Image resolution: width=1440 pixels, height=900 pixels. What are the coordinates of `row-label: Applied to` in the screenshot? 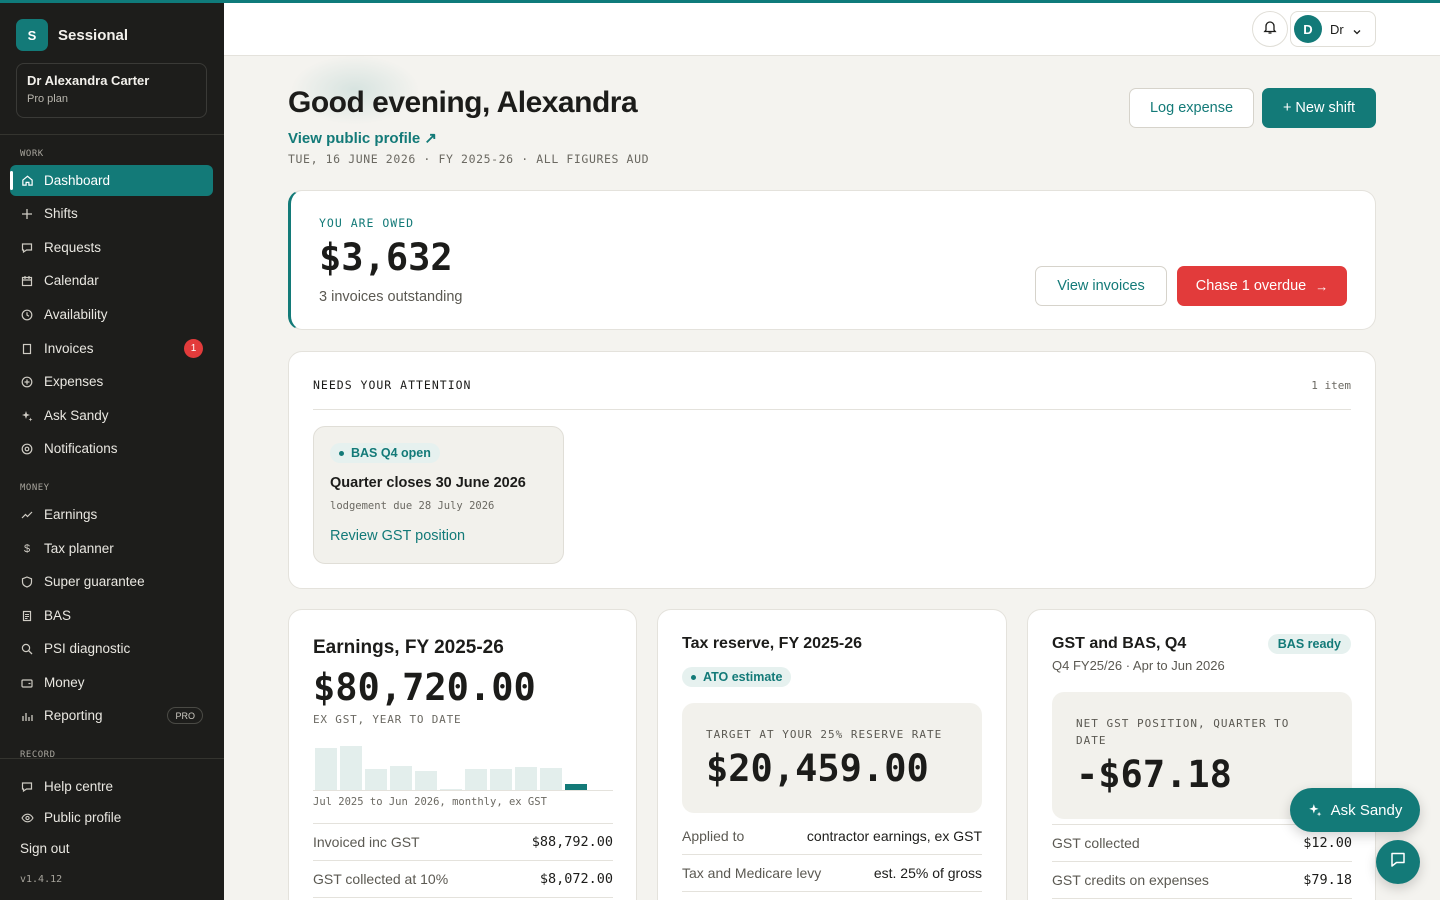 It's located at (713, 836).